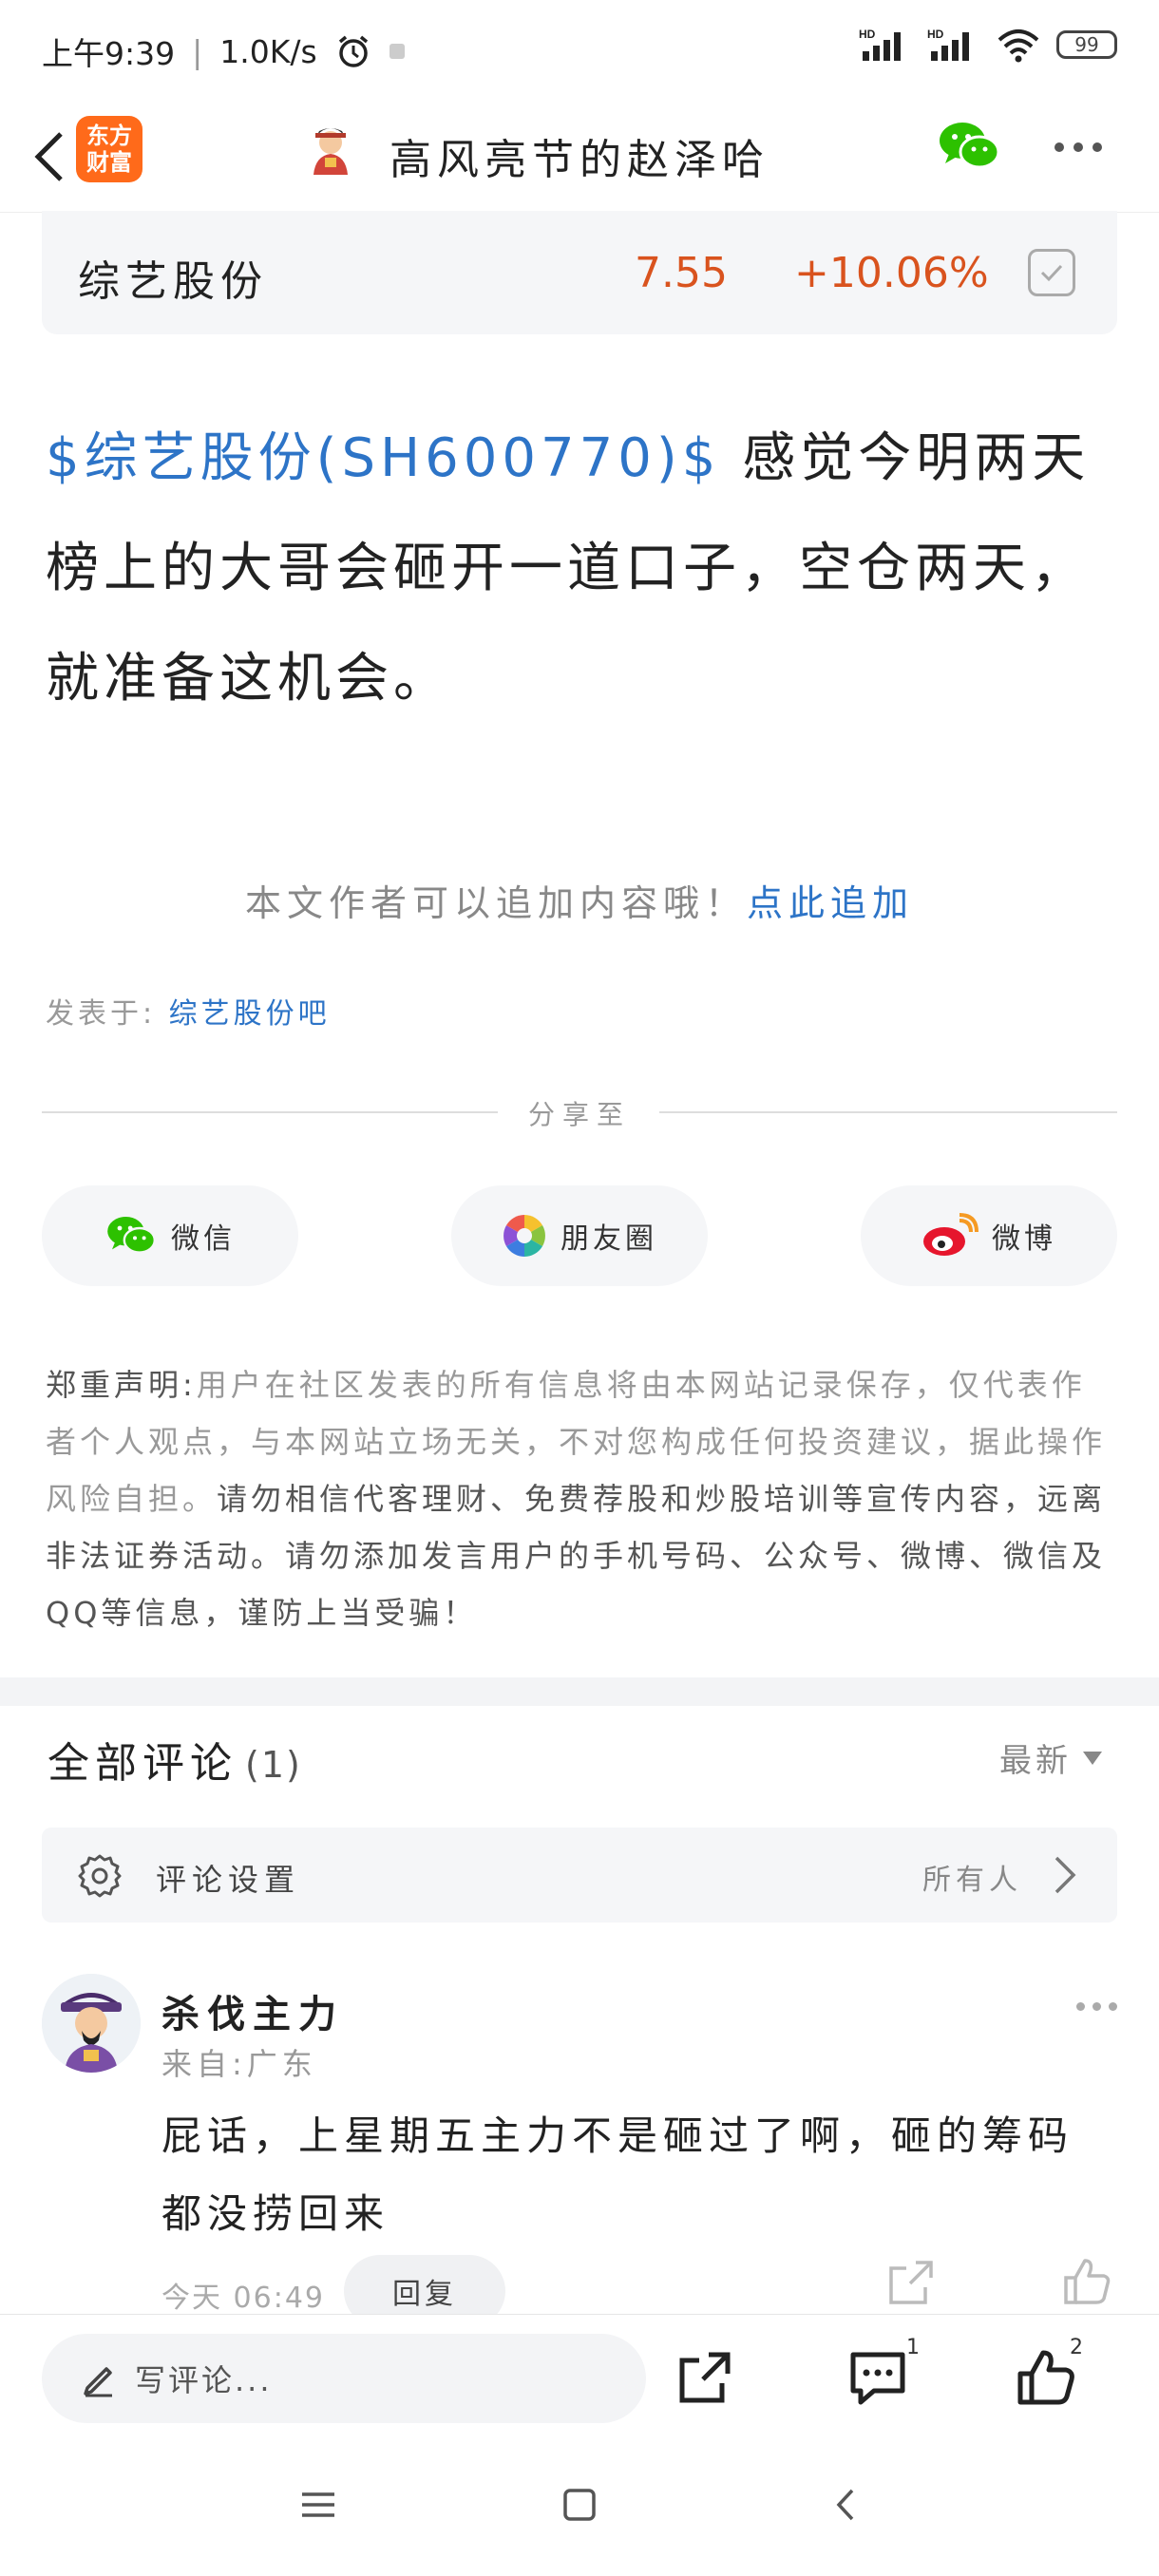 Image resolution: width=1159 pixels, height=2576 pixels. What do you see at coordinates (579, 52) in the screenshot?
I see `status-bar: 上午9:39 | 1.0K/s HD HD 99` at bounding box center [579, 52].